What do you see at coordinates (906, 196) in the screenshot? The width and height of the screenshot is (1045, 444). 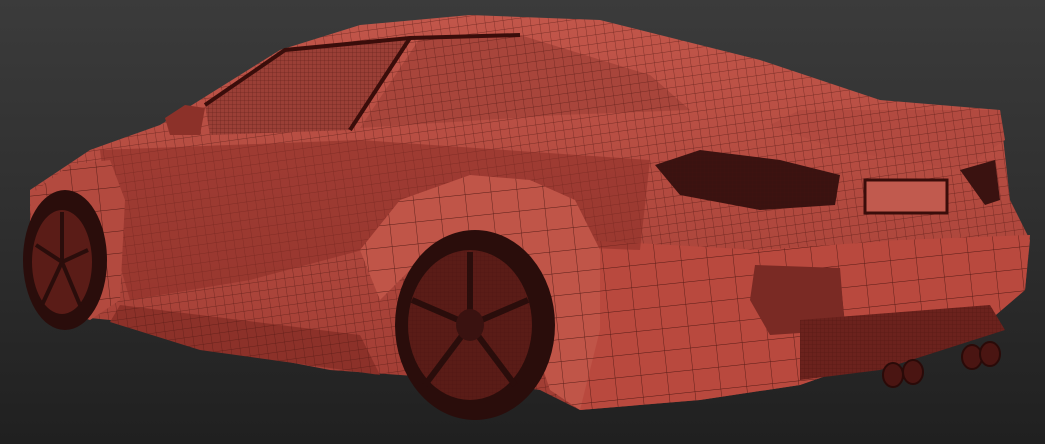 I see `license-plate` at bounding box center [906, 196].